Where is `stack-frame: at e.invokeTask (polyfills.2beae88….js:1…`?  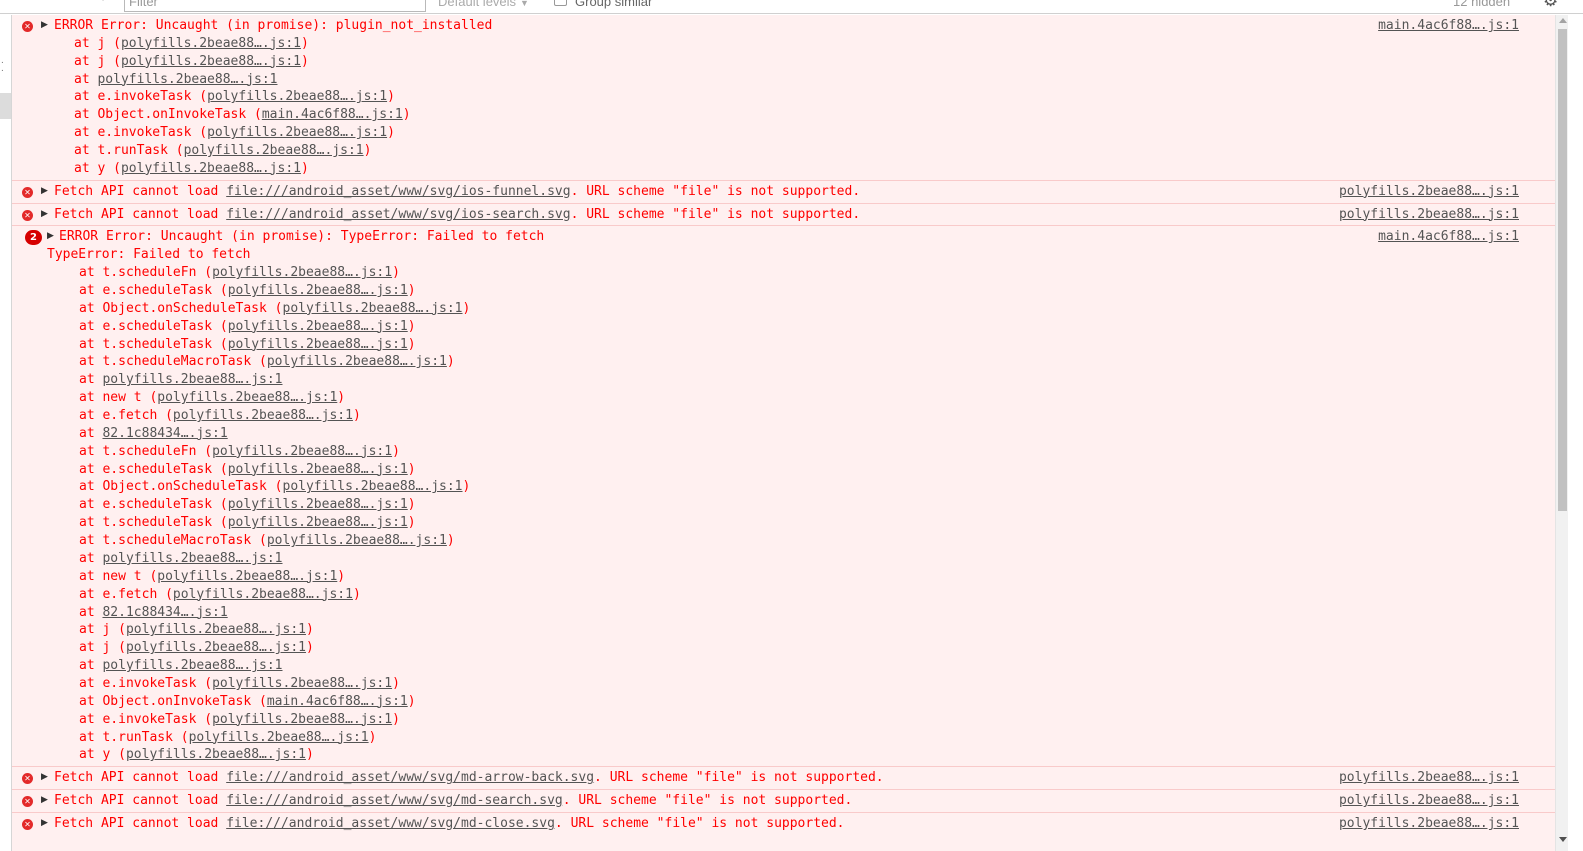 stack-frame: at e.invokeTask (polyfills.2beae88….js:1… is located at coordinates (783, 720).